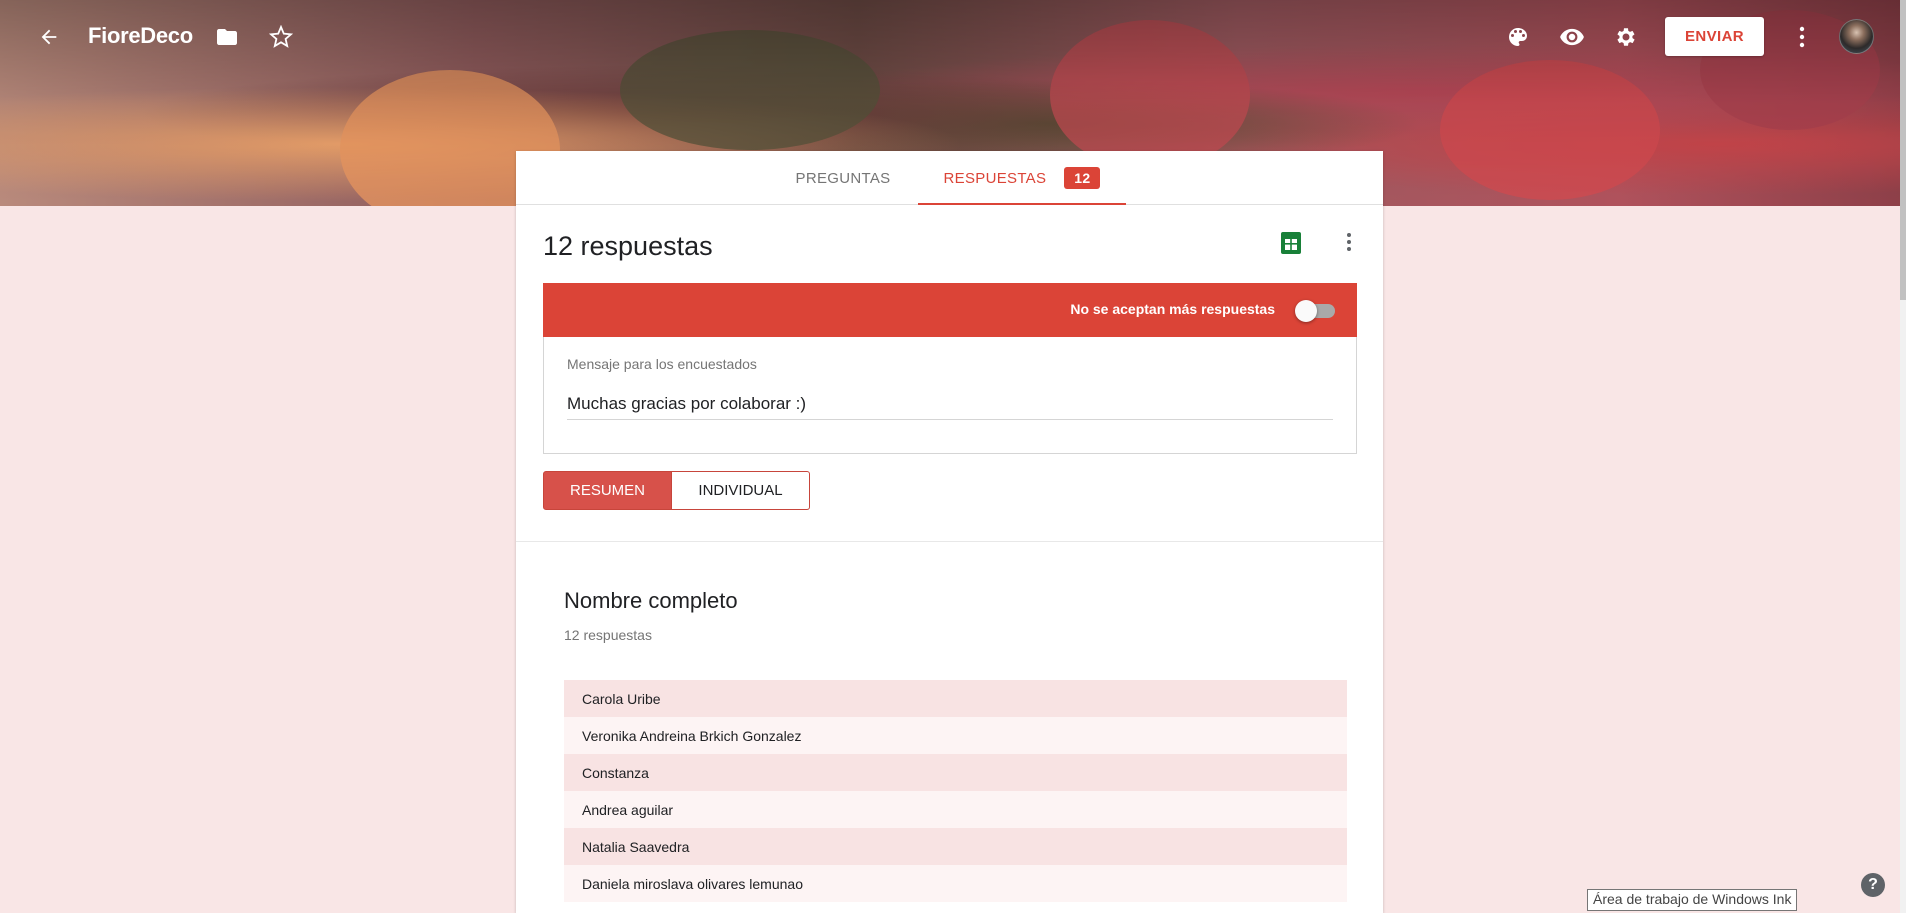  I want to click on list-item: Natalia Saavedra, so click(955, 846).